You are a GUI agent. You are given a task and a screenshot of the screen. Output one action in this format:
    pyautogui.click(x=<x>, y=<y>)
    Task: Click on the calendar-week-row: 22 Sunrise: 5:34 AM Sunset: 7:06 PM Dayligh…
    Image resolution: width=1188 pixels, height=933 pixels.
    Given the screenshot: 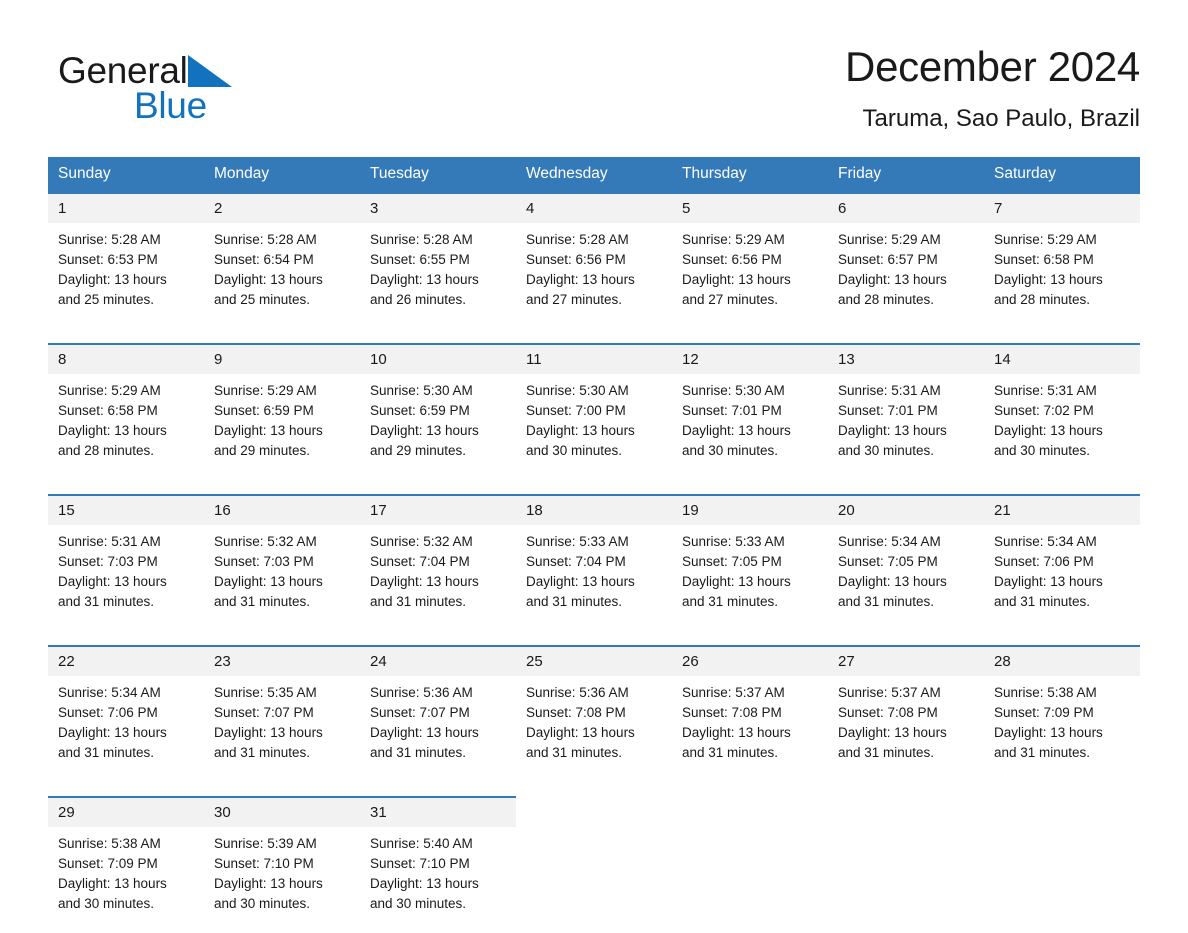 What is the action you would take?
    pyautogui.click(x=594, y=713)
    